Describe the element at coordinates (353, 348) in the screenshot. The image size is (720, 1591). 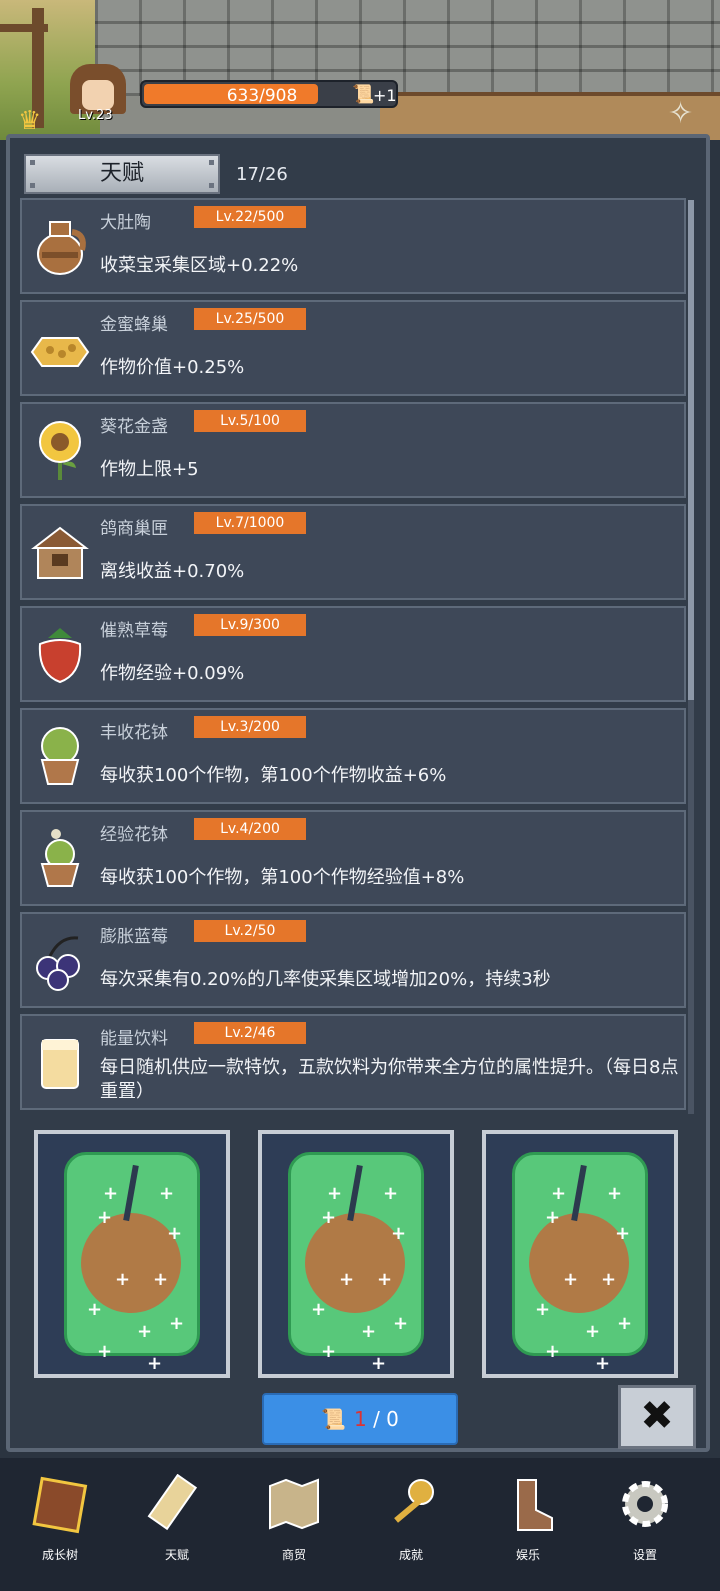
I see `talent-item: 金蜜蜂巢 Lv.25/500 作物价值+0.25%` at that location.